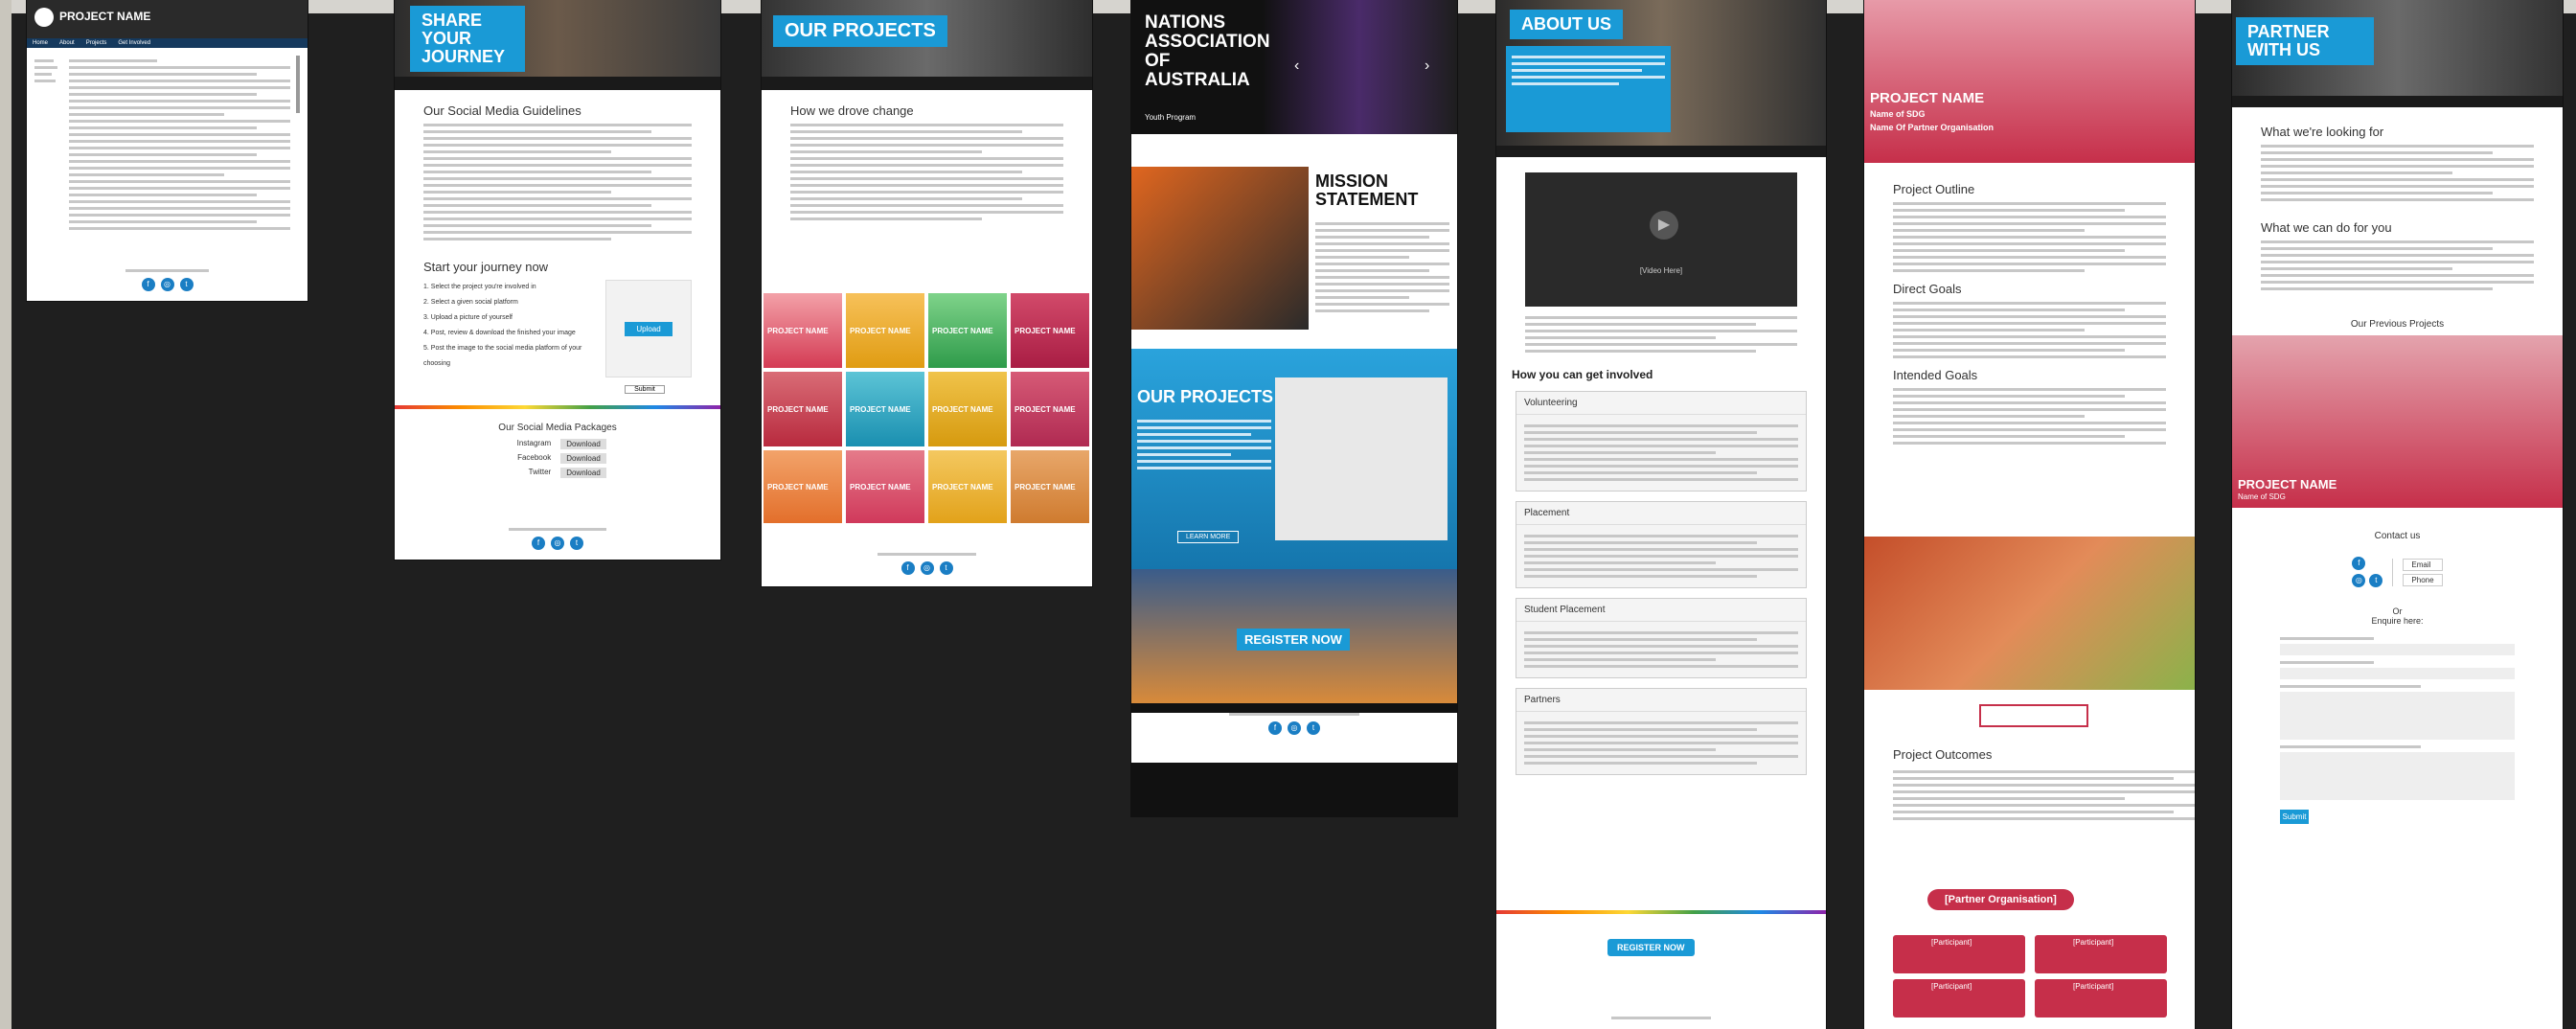  What do you see at coordinates (1208, 537) in the screenshot?
I see `learn-more-button: LEARN MORE` at bounding box center [1208, 537].